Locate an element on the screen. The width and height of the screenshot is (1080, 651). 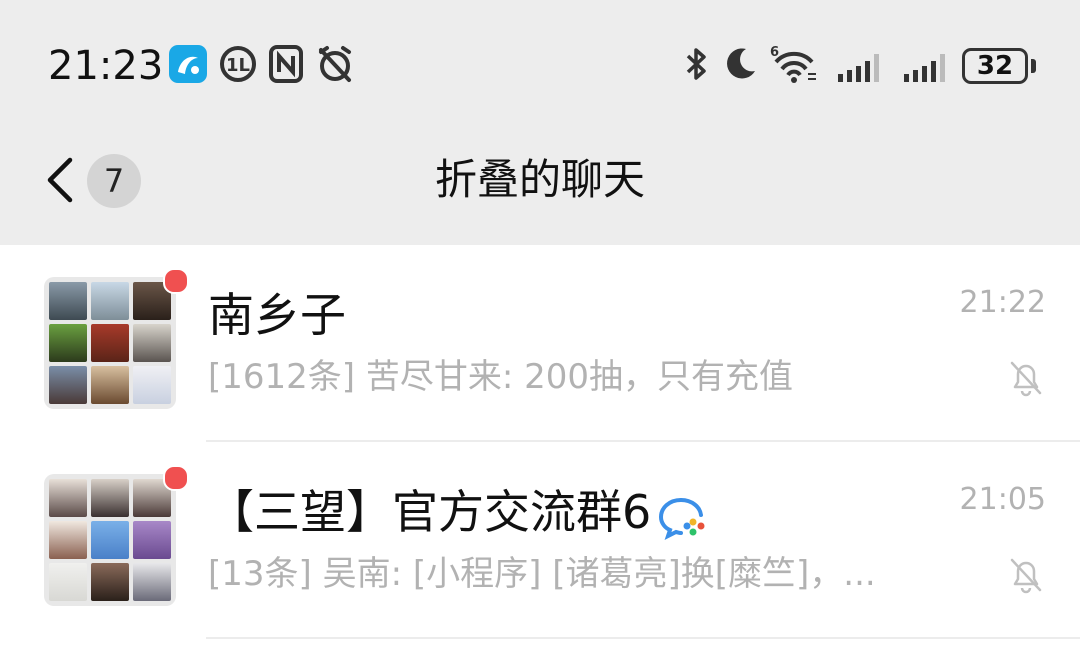
hd-call-icon: 1L is located at coordinates (238, 64).